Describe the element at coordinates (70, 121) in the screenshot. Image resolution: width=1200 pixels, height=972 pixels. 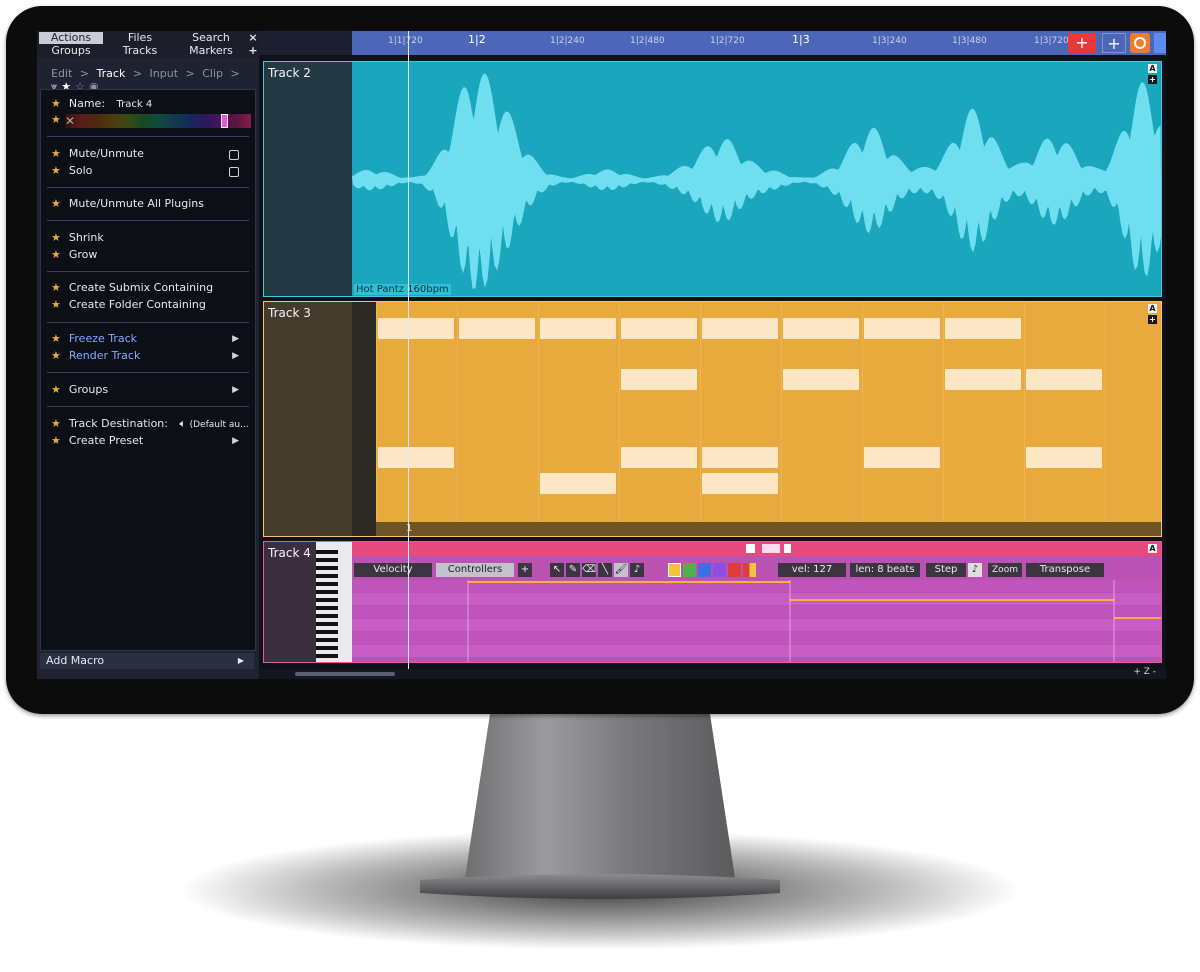
I see `no-color-icon: ✕` at that location.